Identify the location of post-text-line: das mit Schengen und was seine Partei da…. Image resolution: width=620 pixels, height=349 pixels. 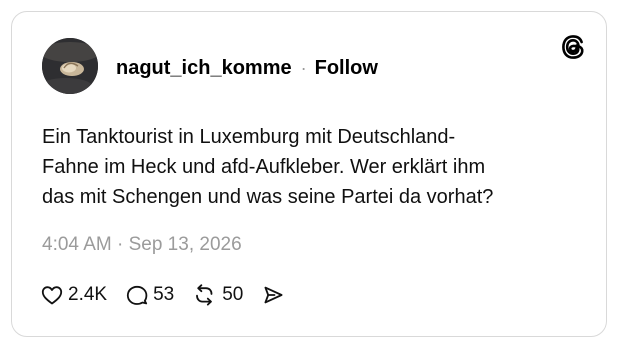
(268, 197).